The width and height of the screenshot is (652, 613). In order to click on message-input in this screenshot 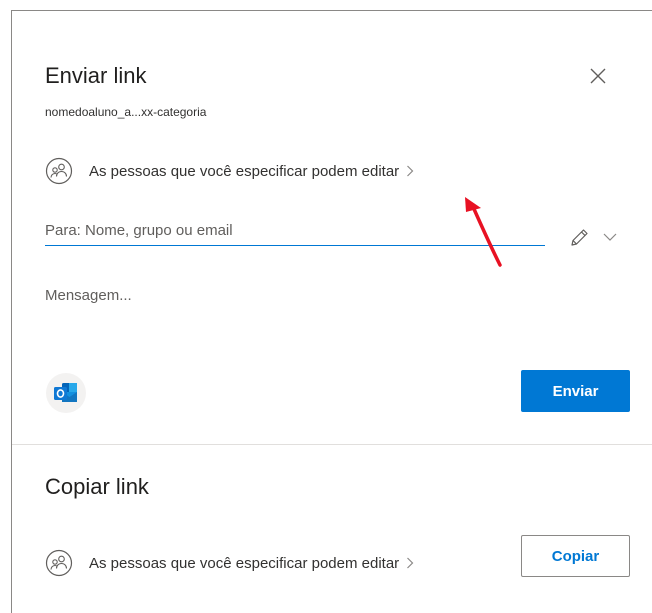, I will do `click(325, 317)`.